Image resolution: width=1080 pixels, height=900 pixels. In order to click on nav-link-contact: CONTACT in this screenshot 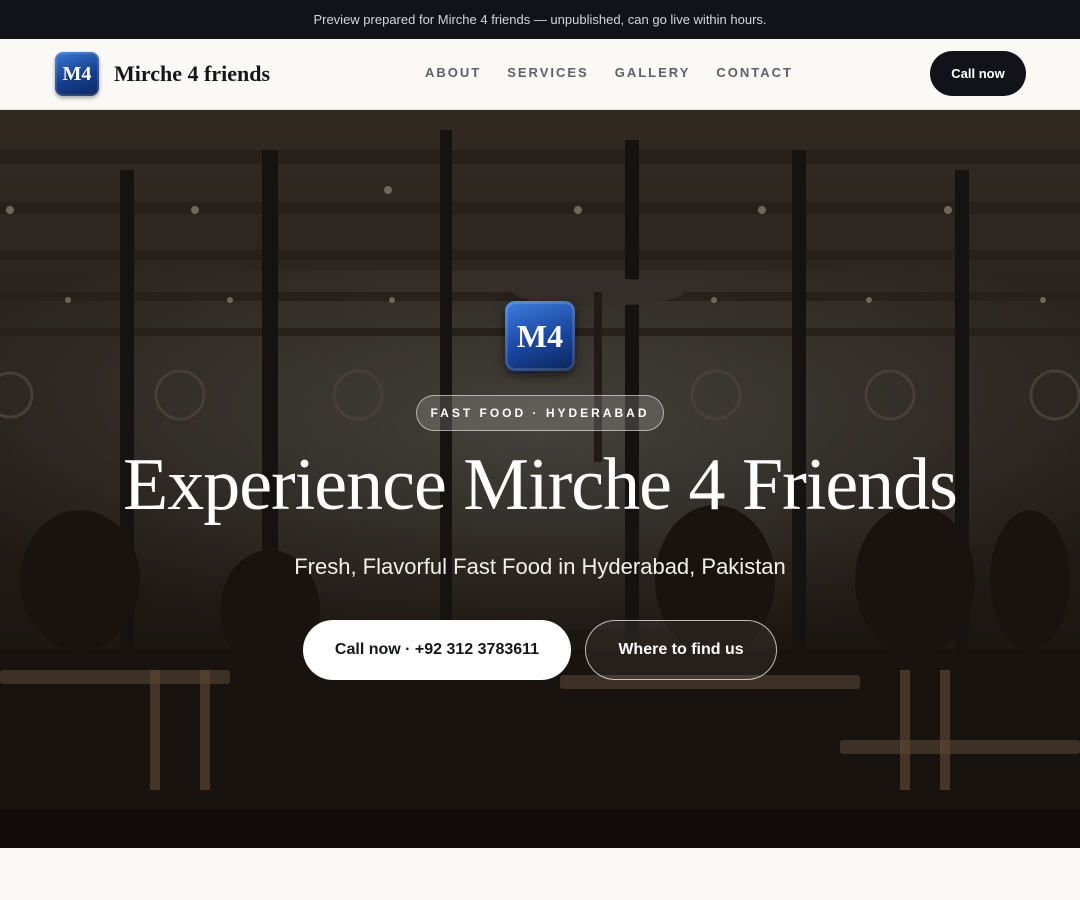, I will do `click(754, 72)`.